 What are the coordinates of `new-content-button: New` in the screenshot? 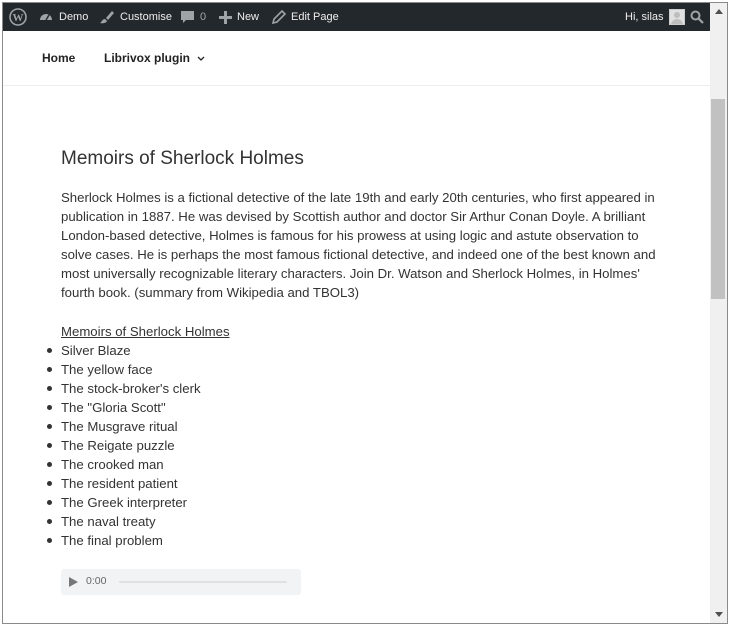 It's located at (239, 17).